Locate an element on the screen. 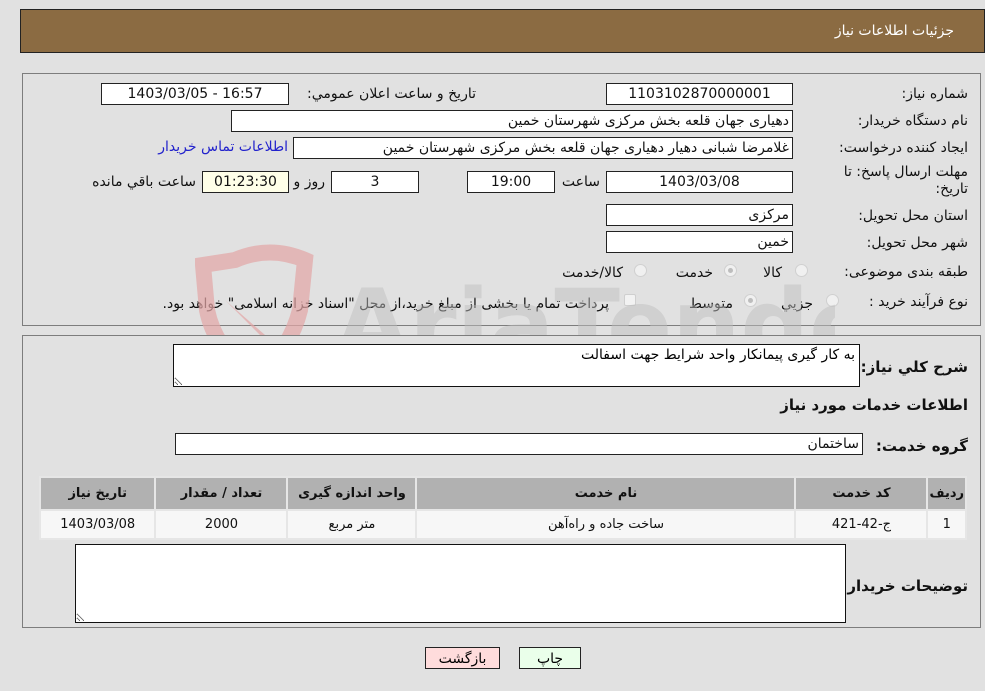 The image size is (985, 691). category-radio-service is located at coordinates (730, 270).